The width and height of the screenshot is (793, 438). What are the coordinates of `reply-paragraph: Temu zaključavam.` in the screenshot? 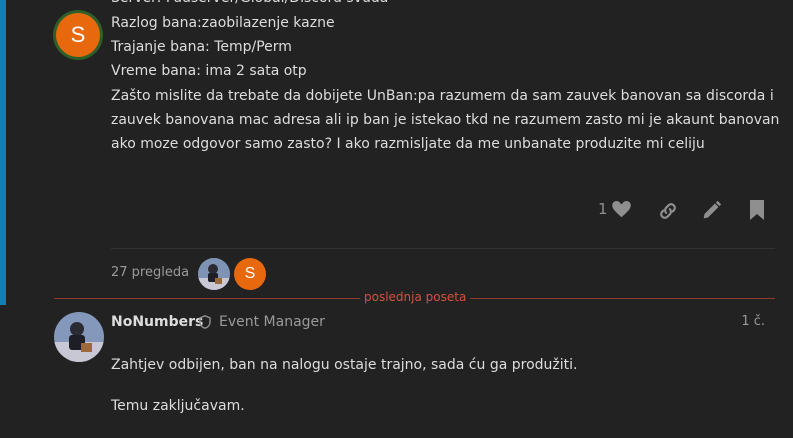 It's located at (178, 406).